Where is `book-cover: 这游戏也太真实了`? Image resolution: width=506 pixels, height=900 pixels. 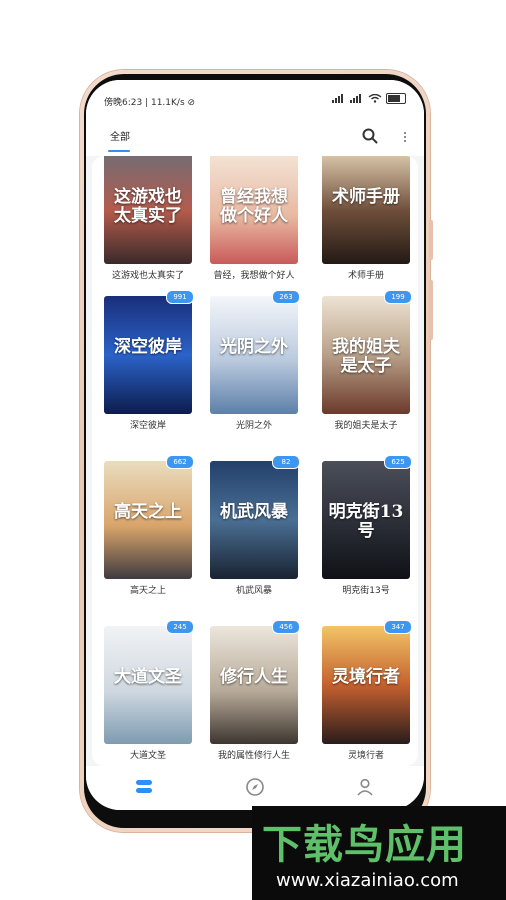 book-cover: 这游戏也太真实了 is located at coordinates (148, 210).